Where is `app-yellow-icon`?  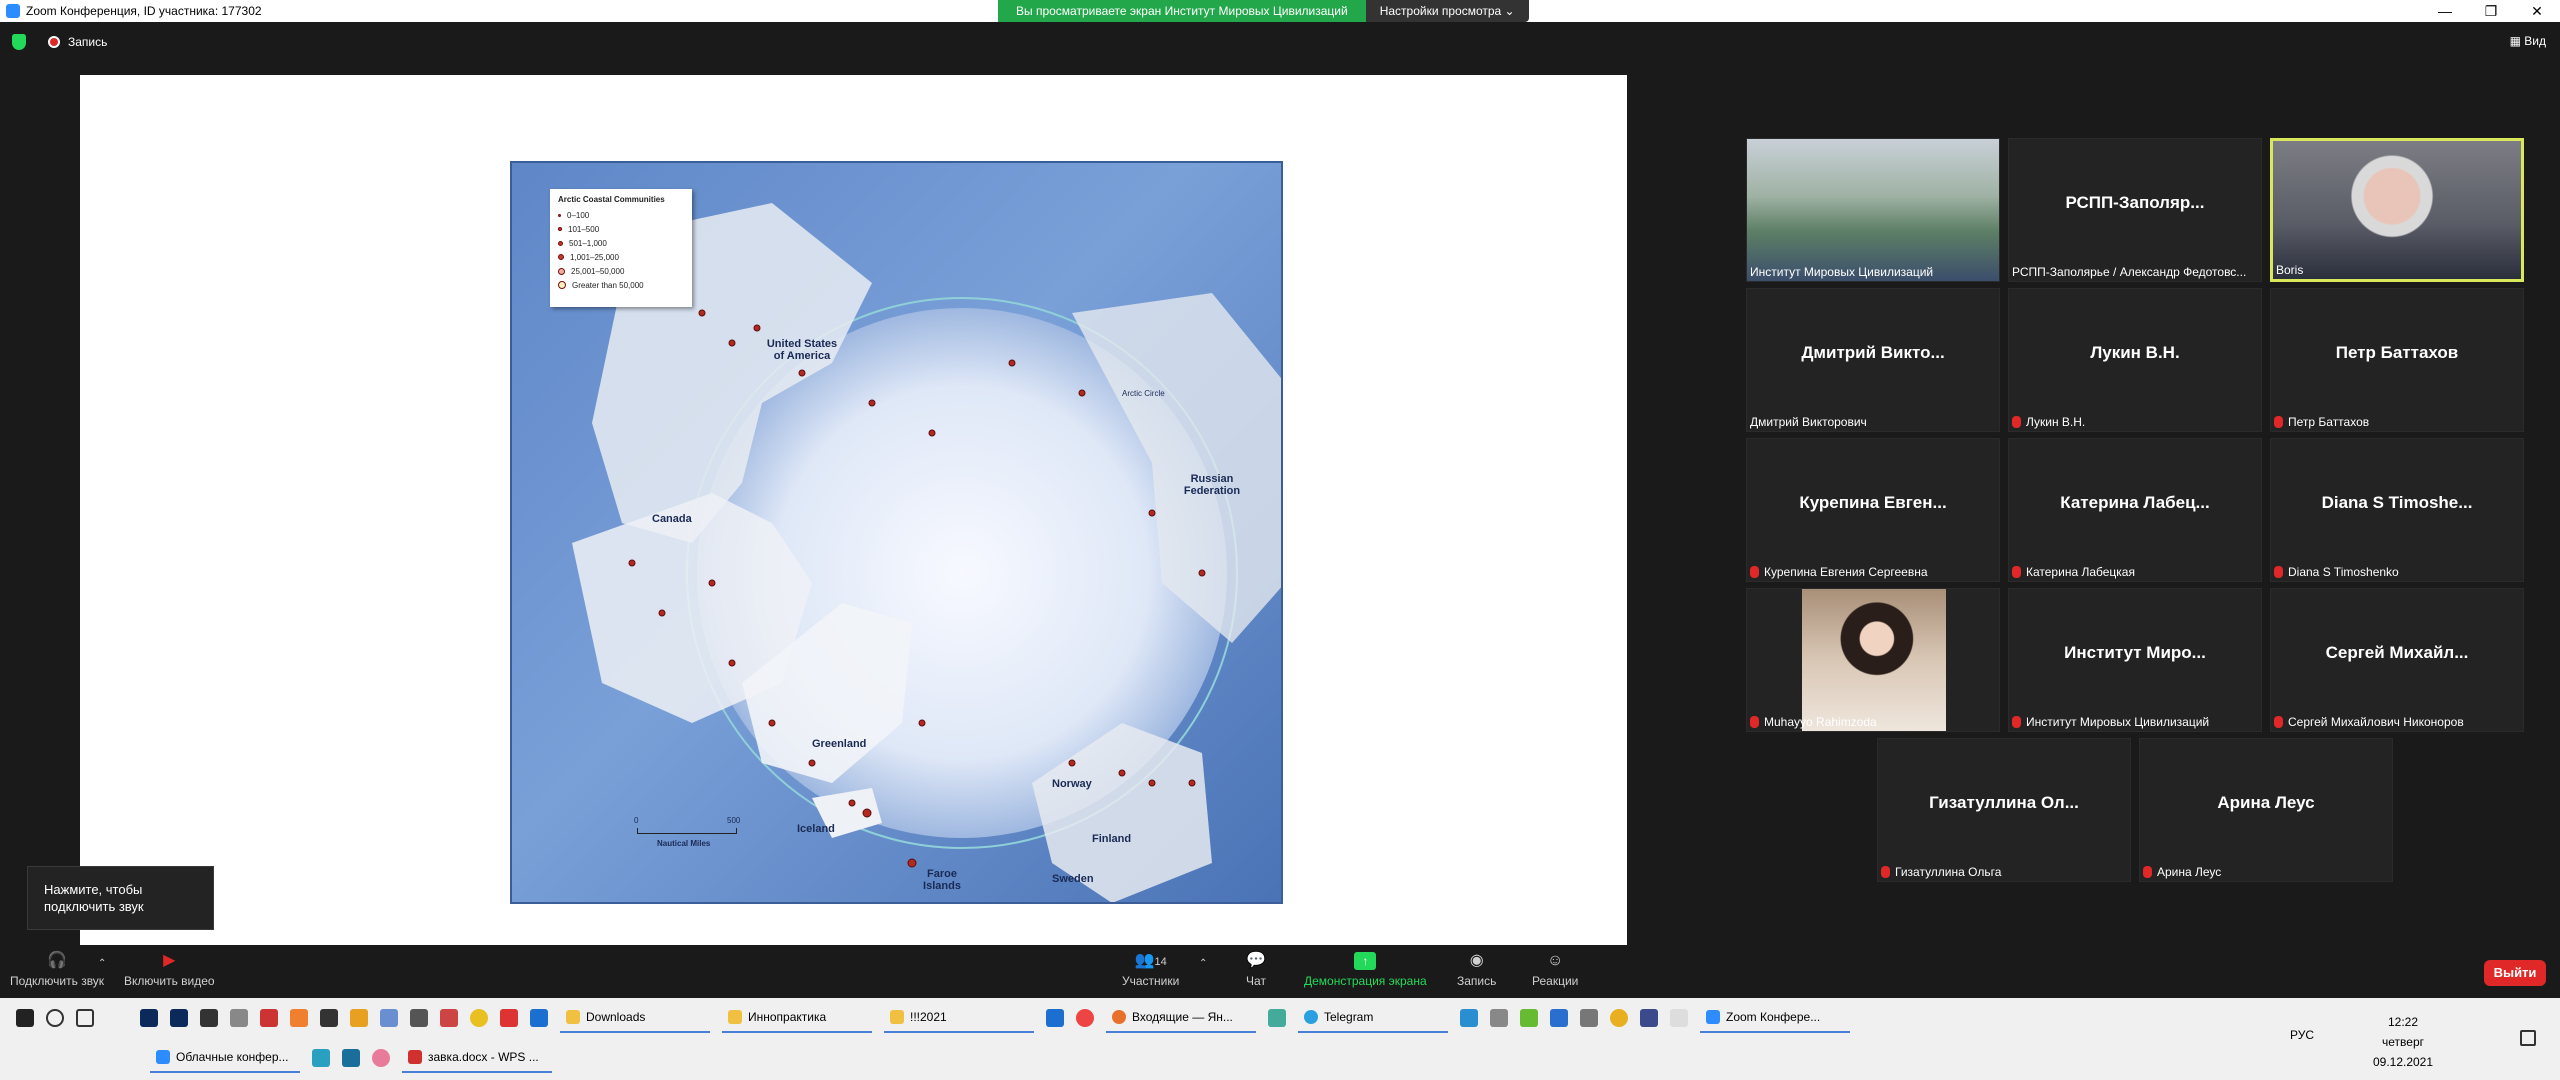
app-yellow-icon is located at coordinates (1619, 1018).